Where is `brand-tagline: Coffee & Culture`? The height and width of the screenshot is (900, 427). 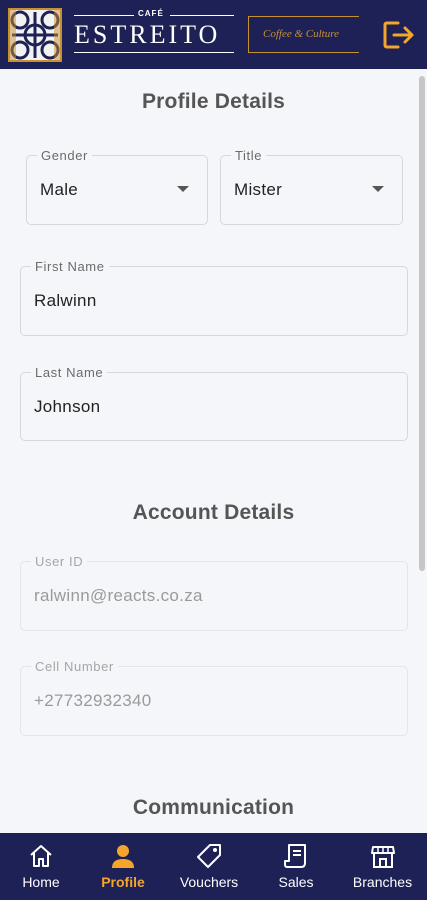 brand-tagline: Coffee & Culture is located at coordinates (301, 34).